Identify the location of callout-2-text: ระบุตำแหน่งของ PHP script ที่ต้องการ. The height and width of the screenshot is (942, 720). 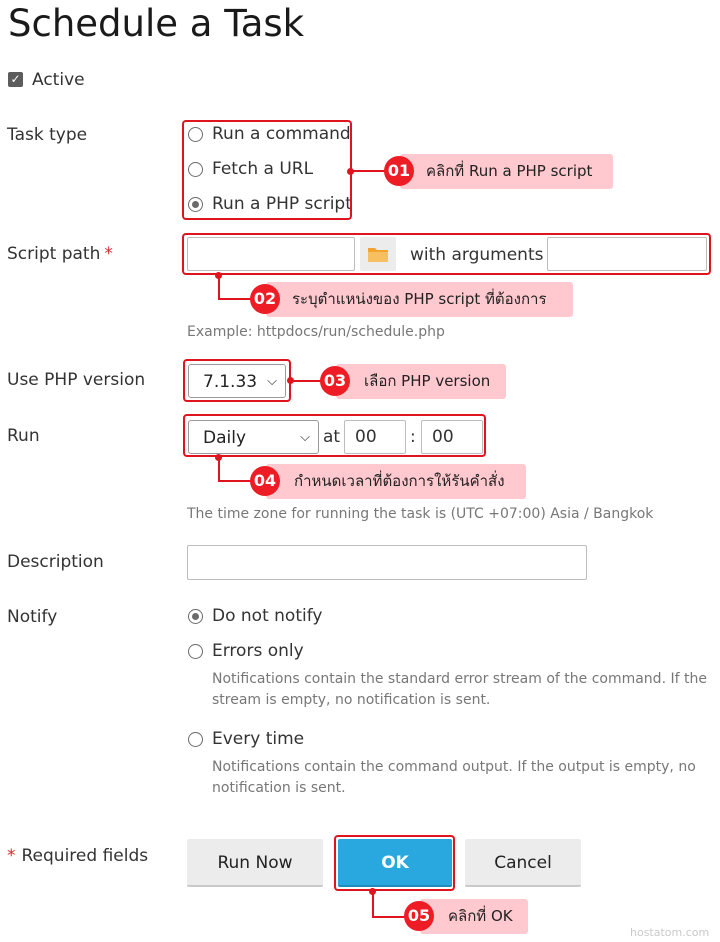
(419, 299).